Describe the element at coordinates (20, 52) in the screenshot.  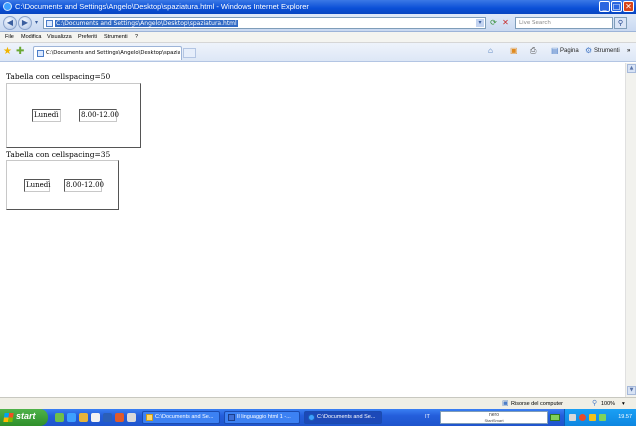
I see `add-favorite-icon: ✚` at that location.